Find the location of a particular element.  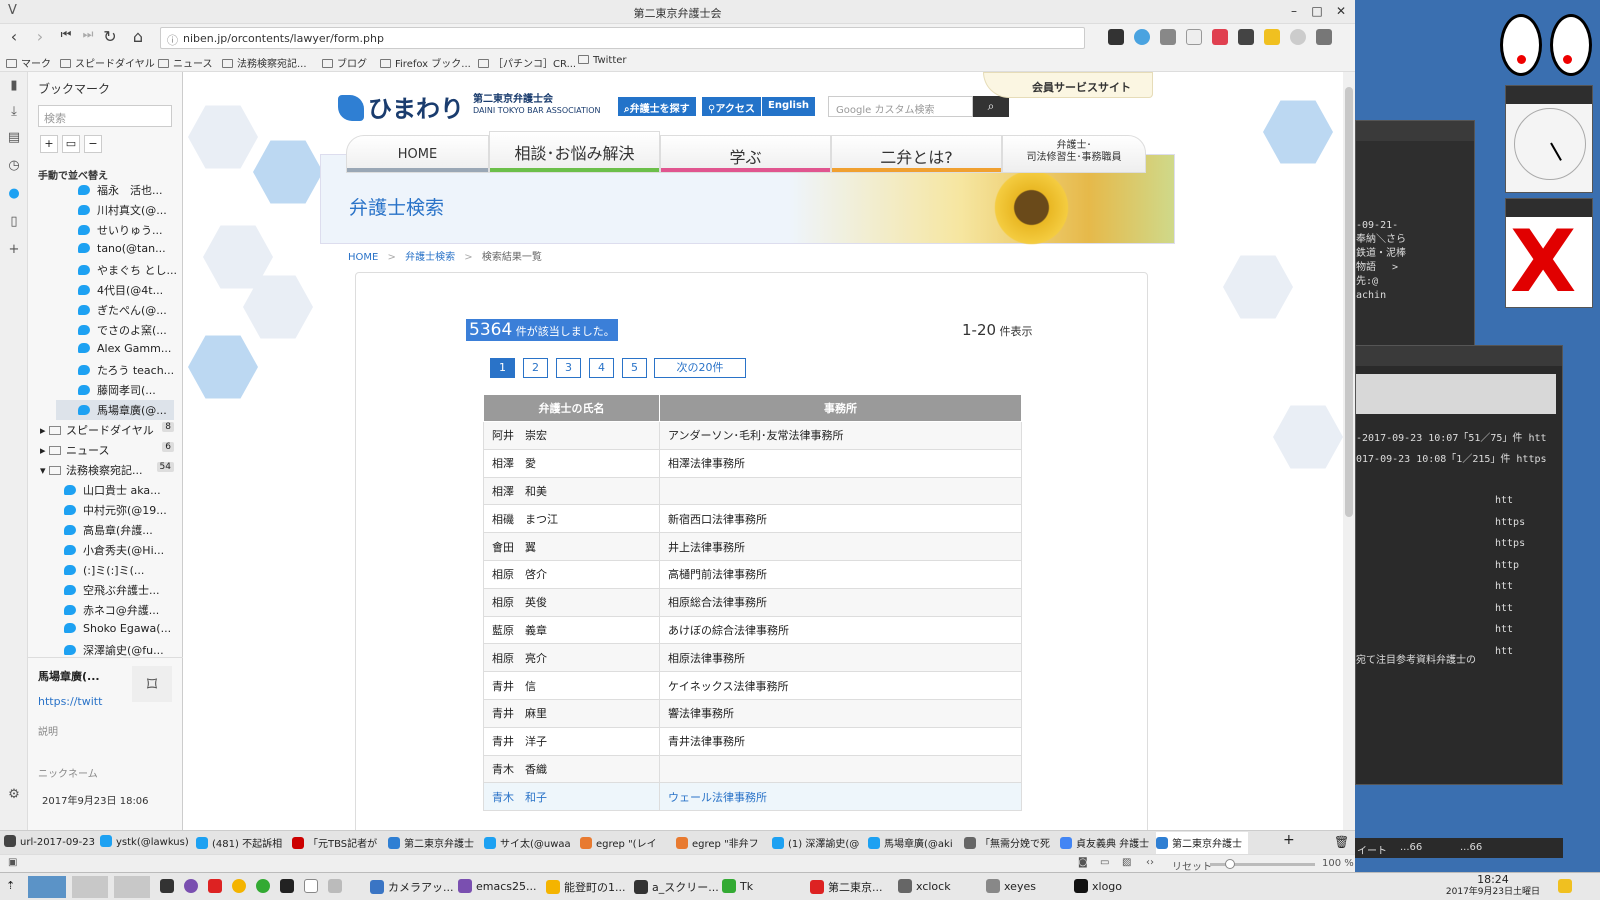

extension-yellow-icon is located at coordinates (1272, 37).